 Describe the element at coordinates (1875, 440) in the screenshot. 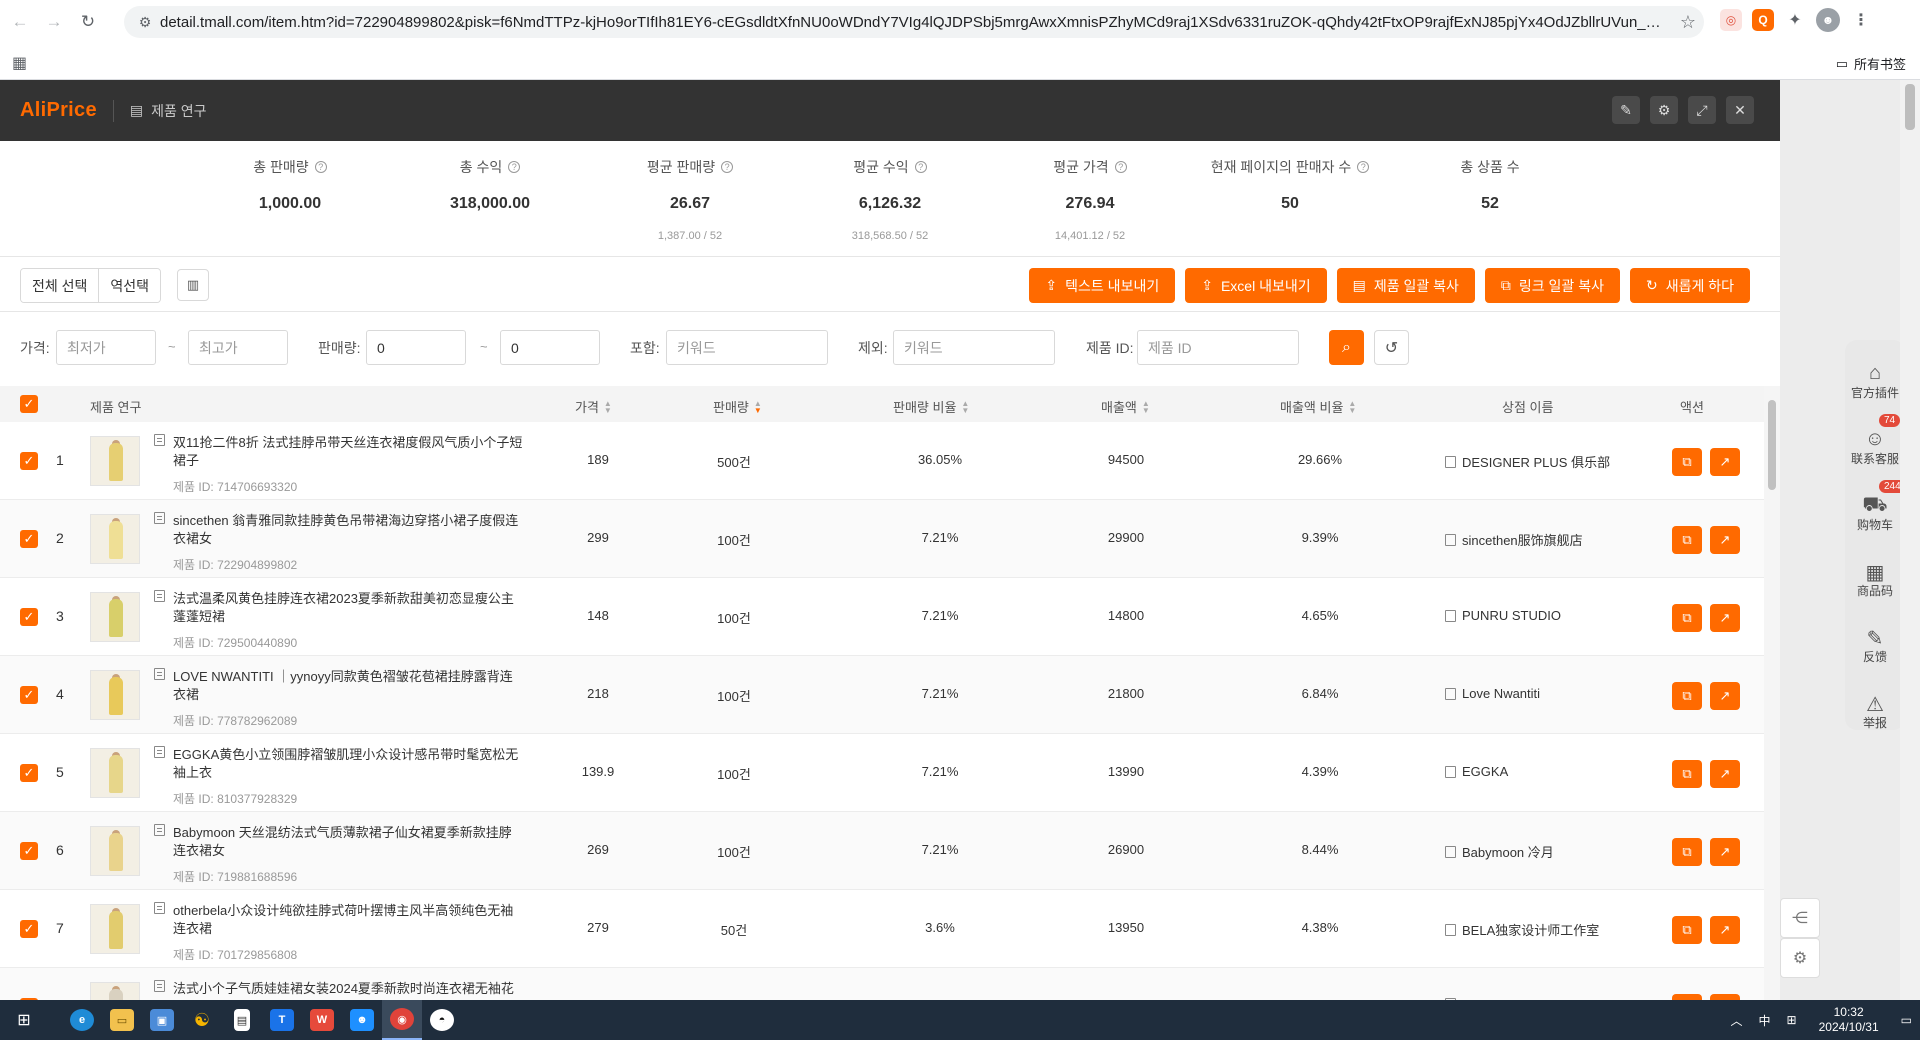

I see `side-tool-item: ☺ 联系客服 74` at that location.